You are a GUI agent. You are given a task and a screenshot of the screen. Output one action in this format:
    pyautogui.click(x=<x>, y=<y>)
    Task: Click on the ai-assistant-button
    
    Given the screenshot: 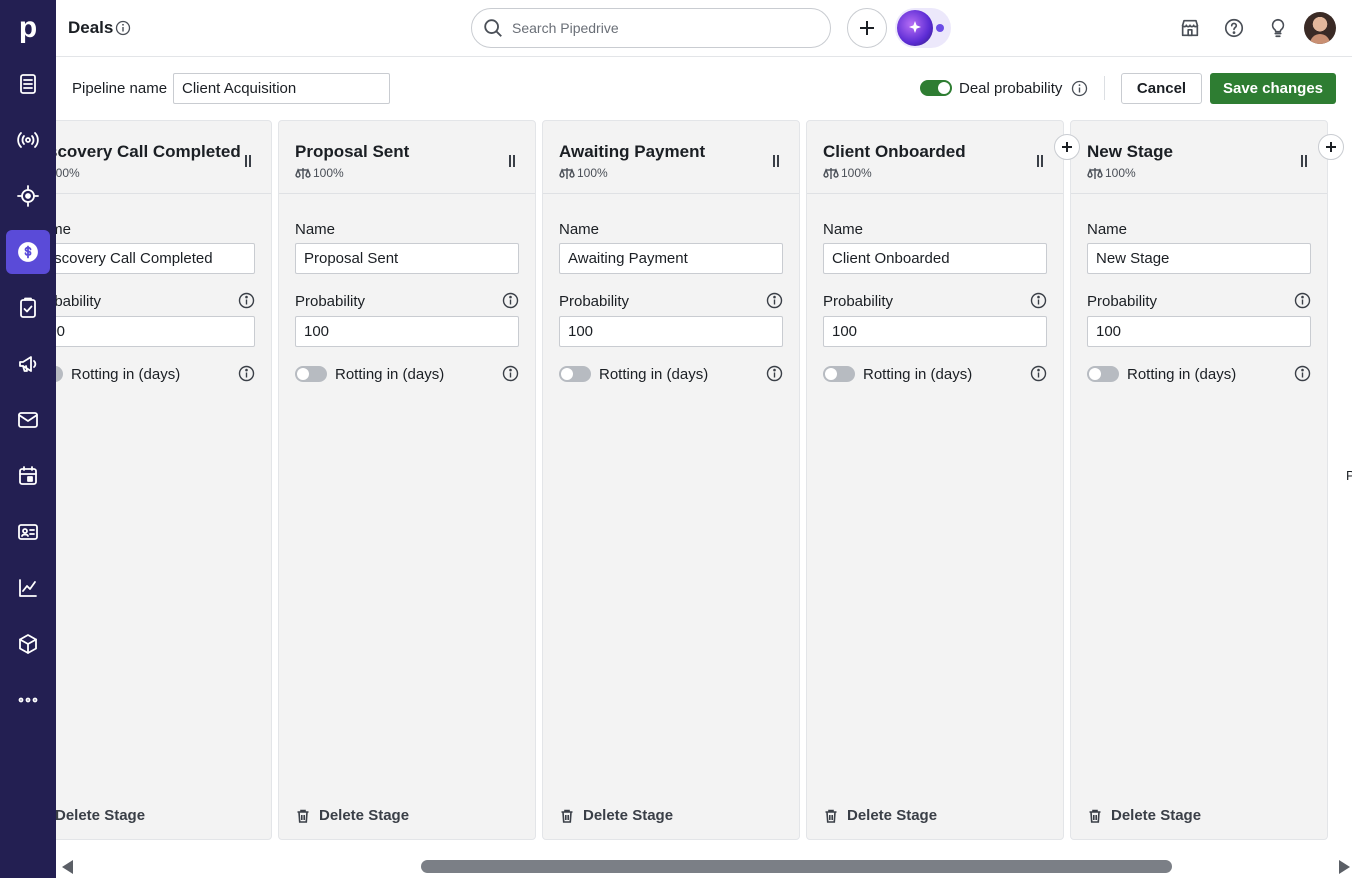 What is the action you would take?
    pyautogui.click(x=923, y=28)
    